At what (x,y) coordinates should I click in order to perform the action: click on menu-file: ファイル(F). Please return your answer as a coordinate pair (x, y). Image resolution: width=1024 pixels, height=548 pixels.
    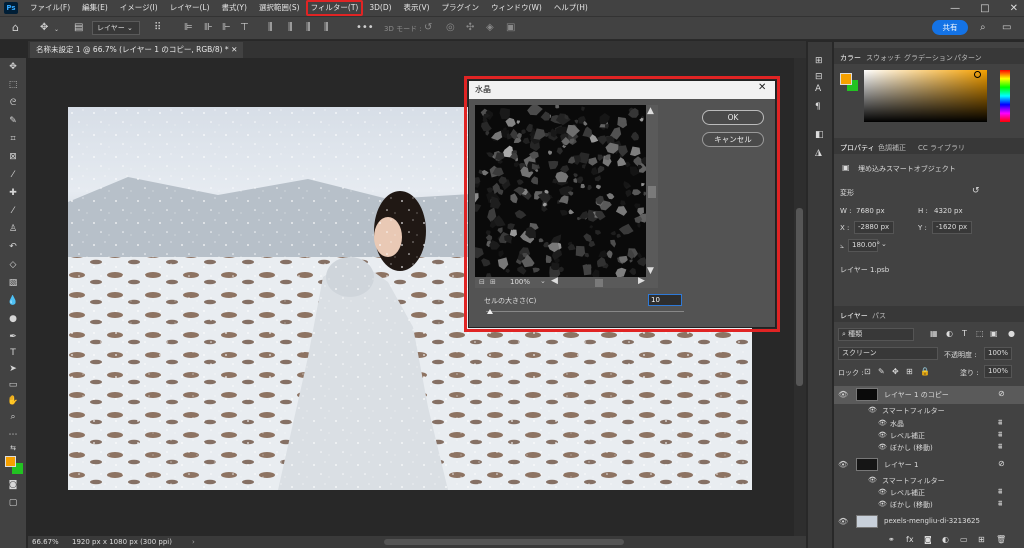
    Looking at the image, I should click on (50, 8).